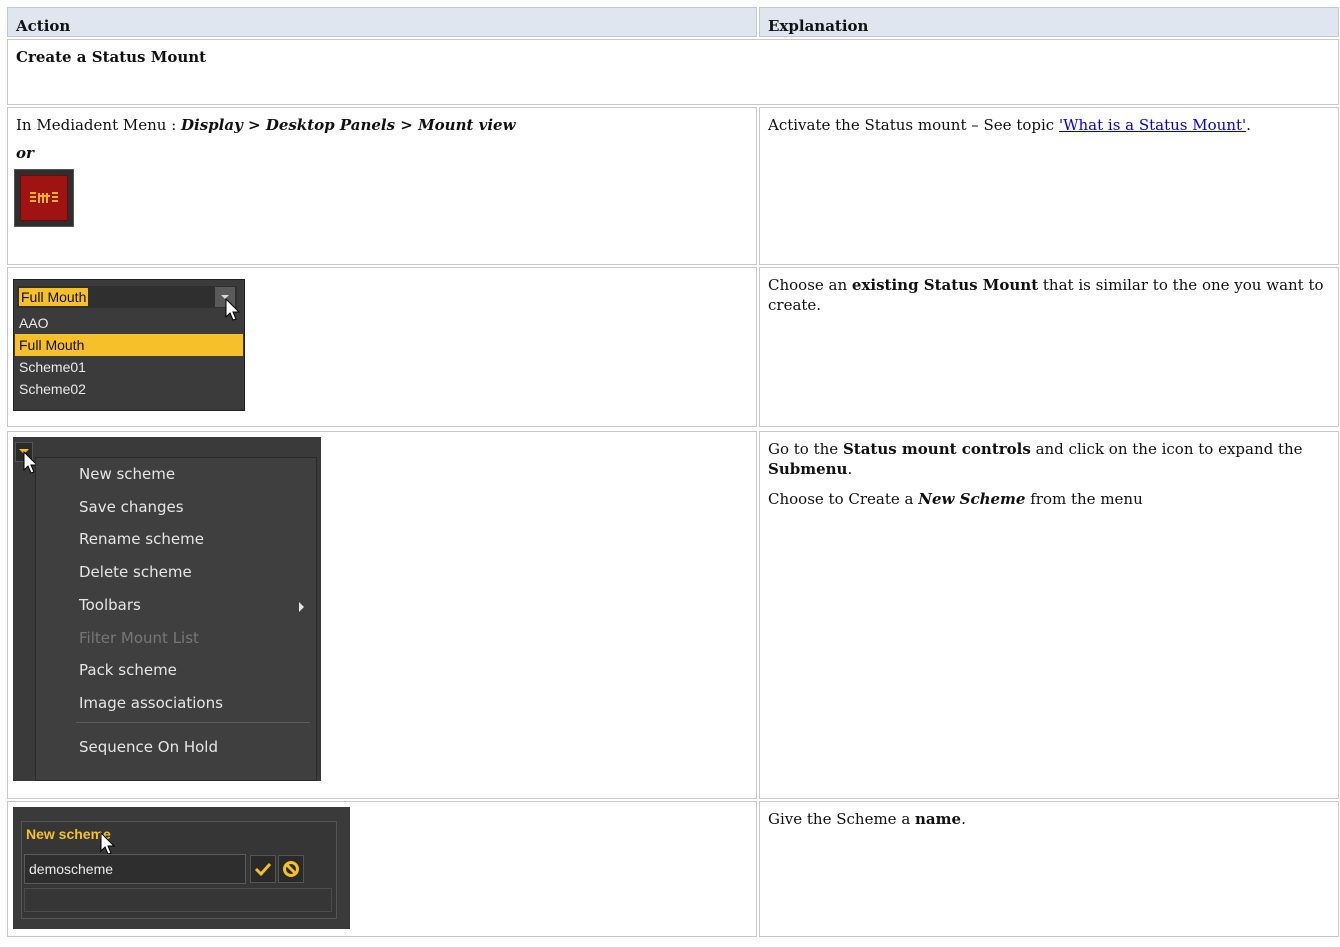  What do you see at coordinates (68, 834) in the screenshot?
I see `dialog-title: New scheme` at bounding box center [68, 834].